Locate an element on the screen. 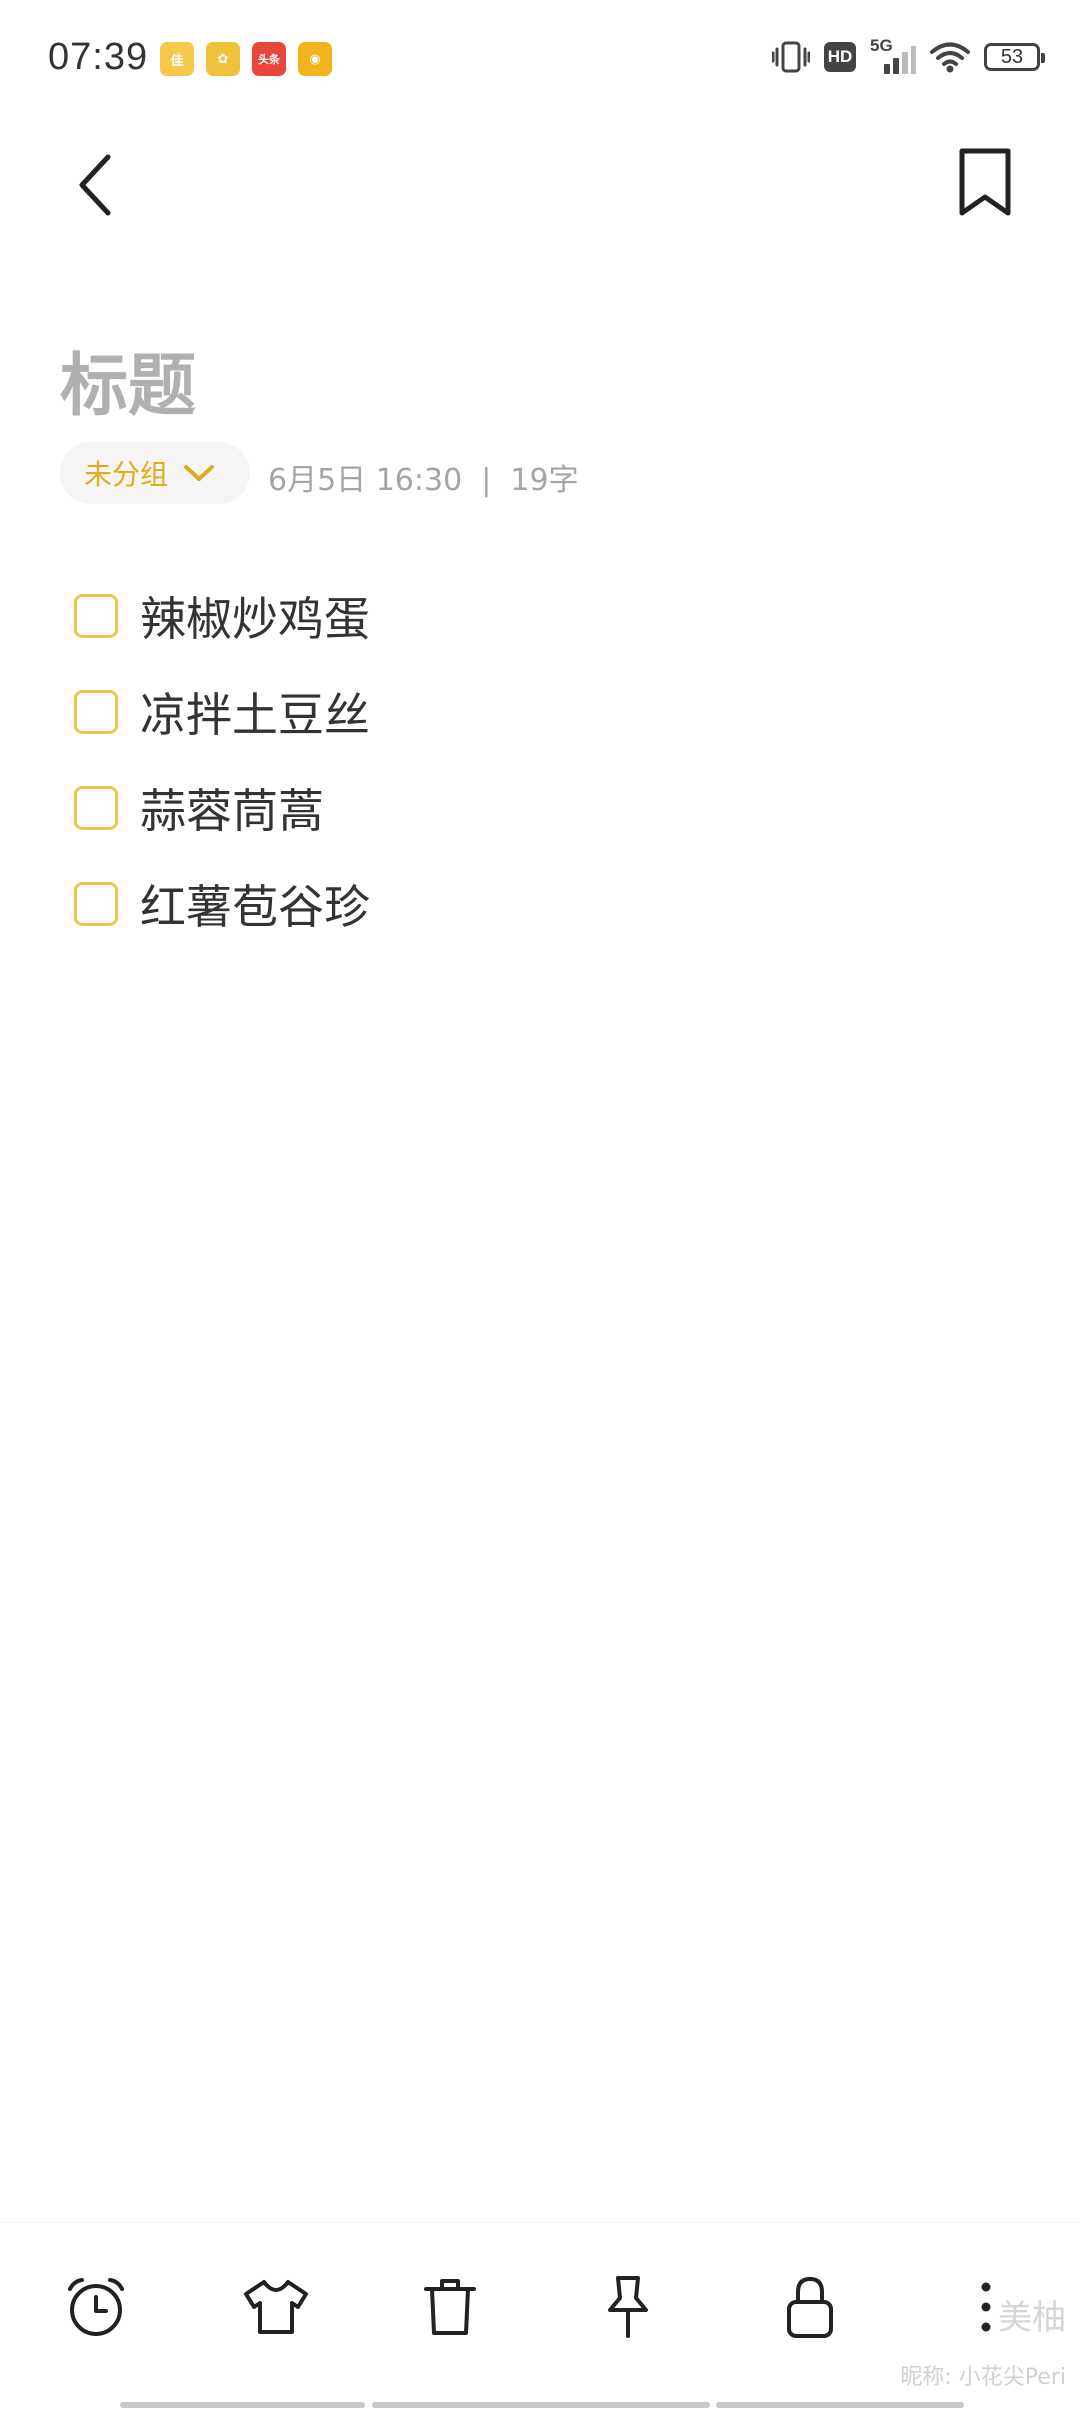 Image resolution: width=1080 pixels, height=2409 pixels. status-indicators: HD 5G 53 is located at coordinates (908, 55).